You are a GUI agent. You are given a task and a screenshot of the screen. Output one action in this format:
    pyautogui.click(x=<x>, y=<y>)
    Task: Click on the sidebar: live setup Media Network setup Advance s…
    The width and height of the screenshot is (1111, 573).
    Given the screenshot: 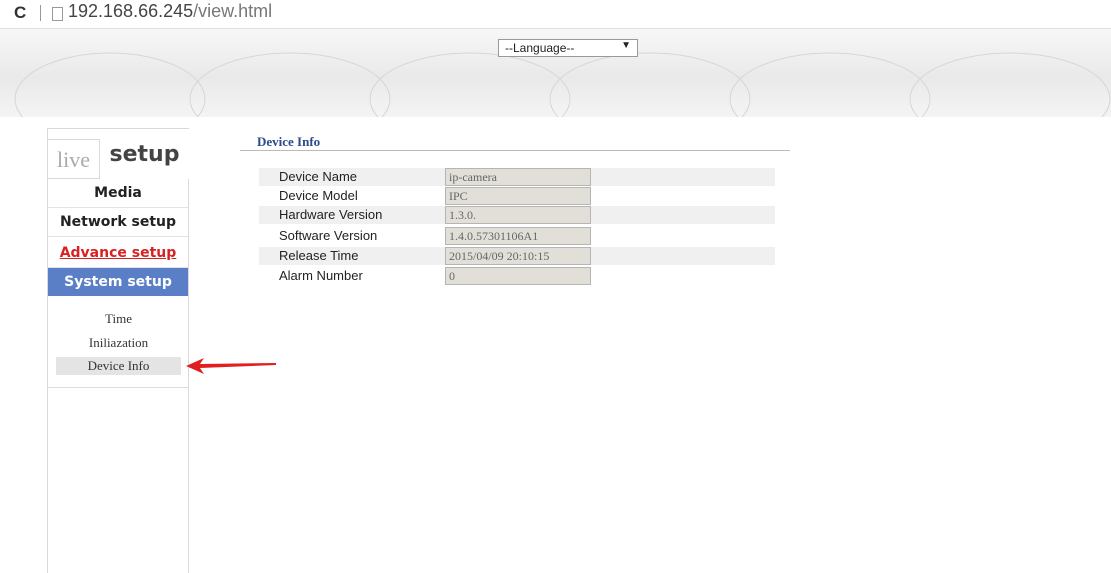 What is the action you would take?
    pyautogui.click(x=118, y=350)
    